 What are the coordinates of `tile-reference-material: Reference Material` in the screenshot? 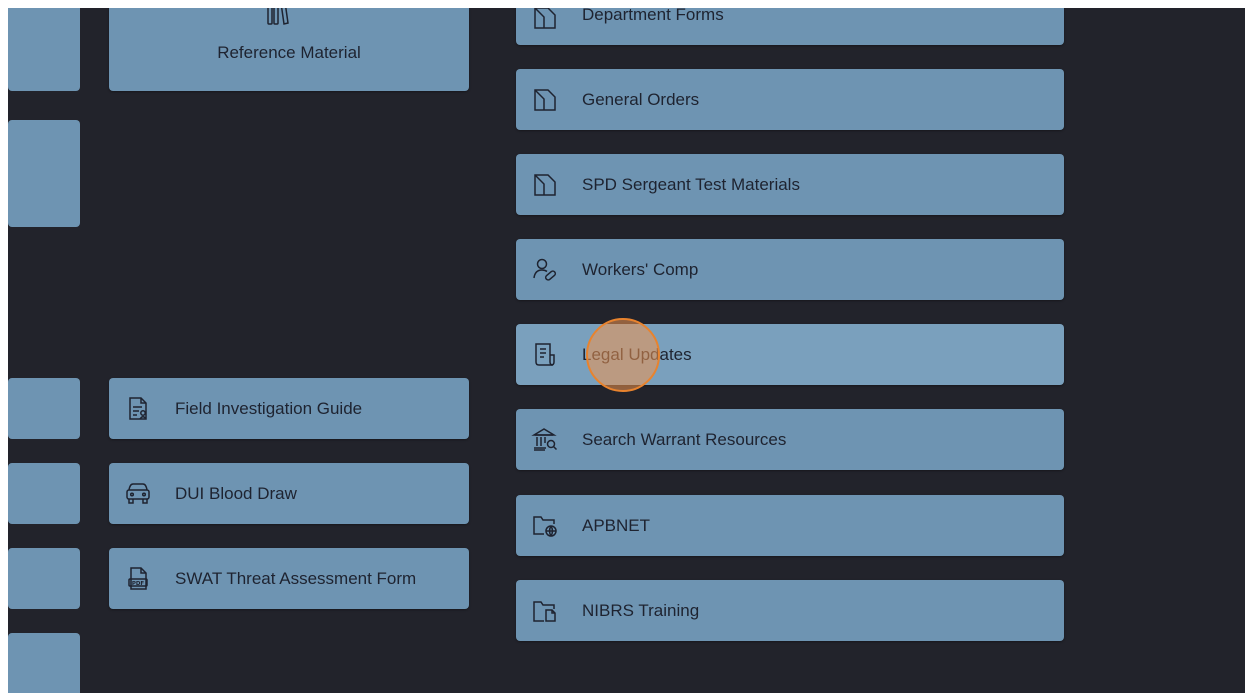 It's located at (289, 49).